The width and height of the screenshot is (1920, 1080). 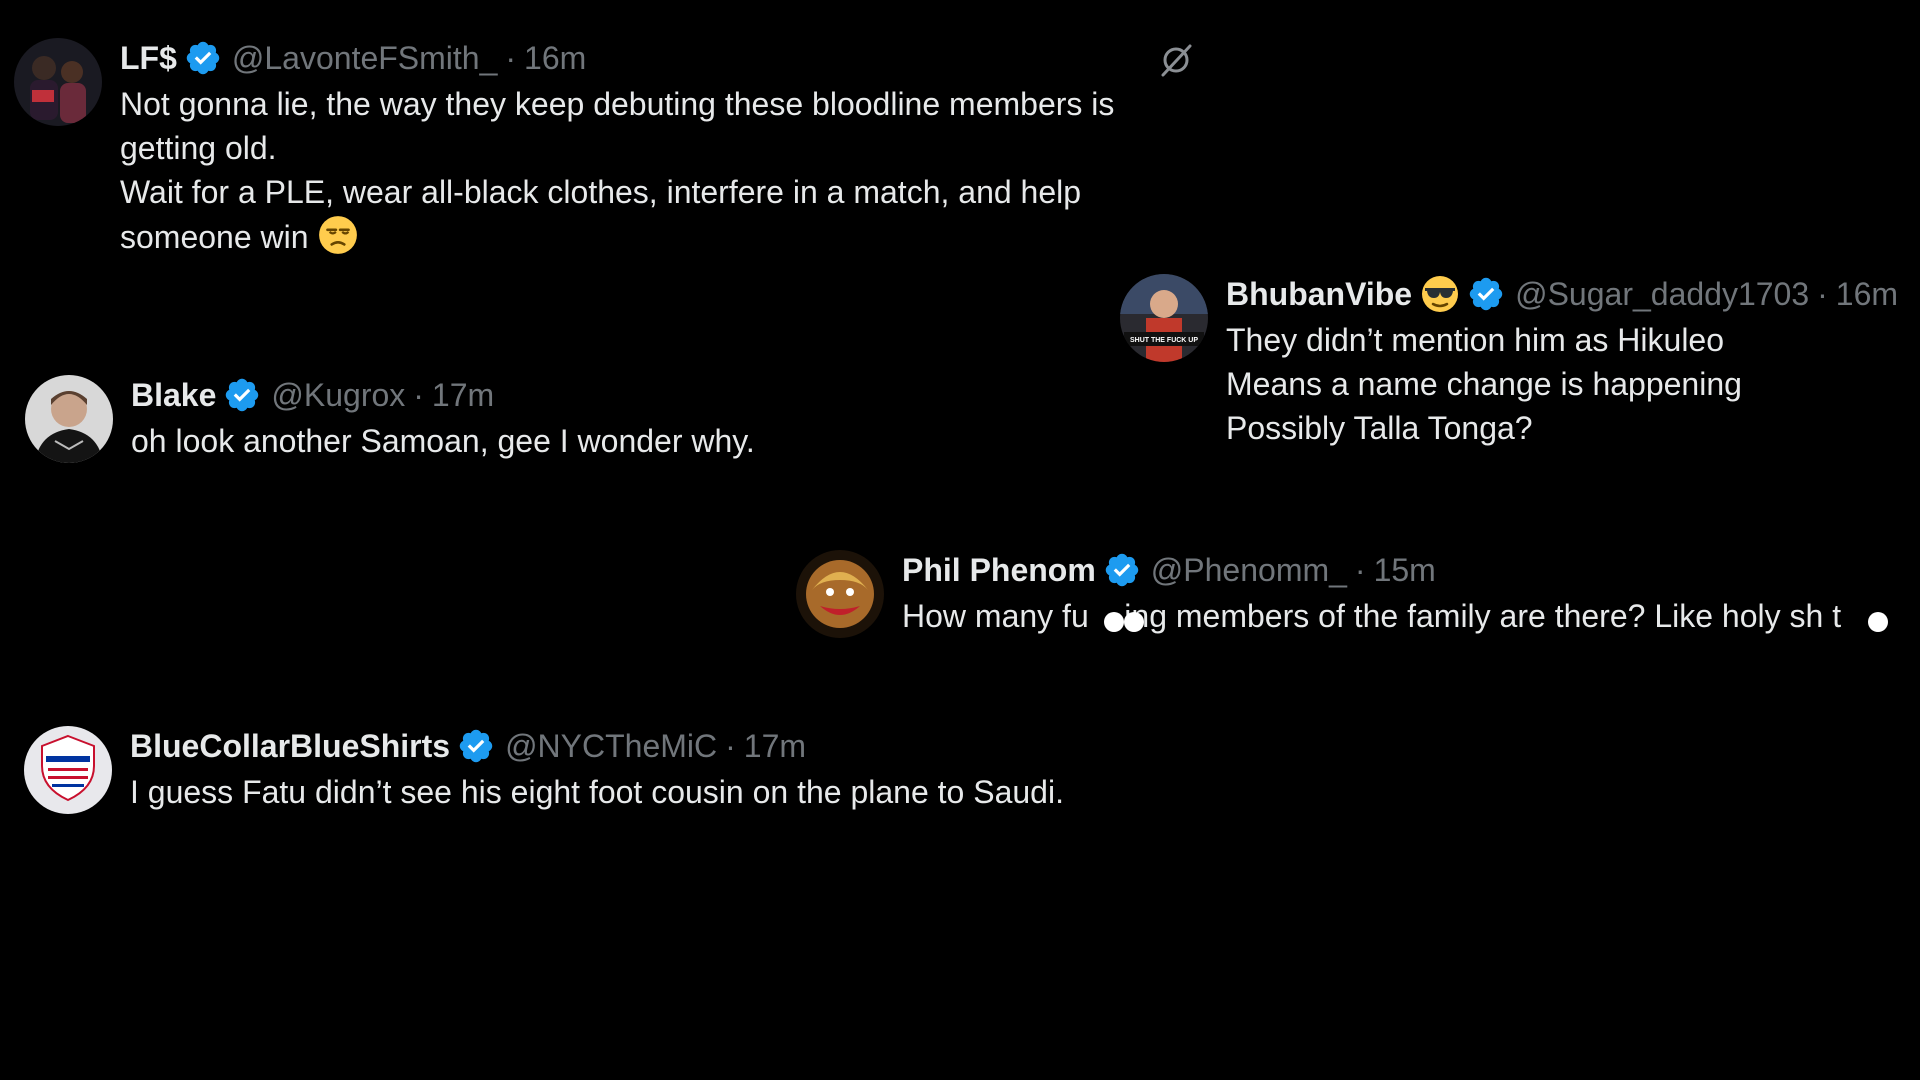 I want to click on user-handle: @Sugar_daddy1703, so click(x=1662, y=294).